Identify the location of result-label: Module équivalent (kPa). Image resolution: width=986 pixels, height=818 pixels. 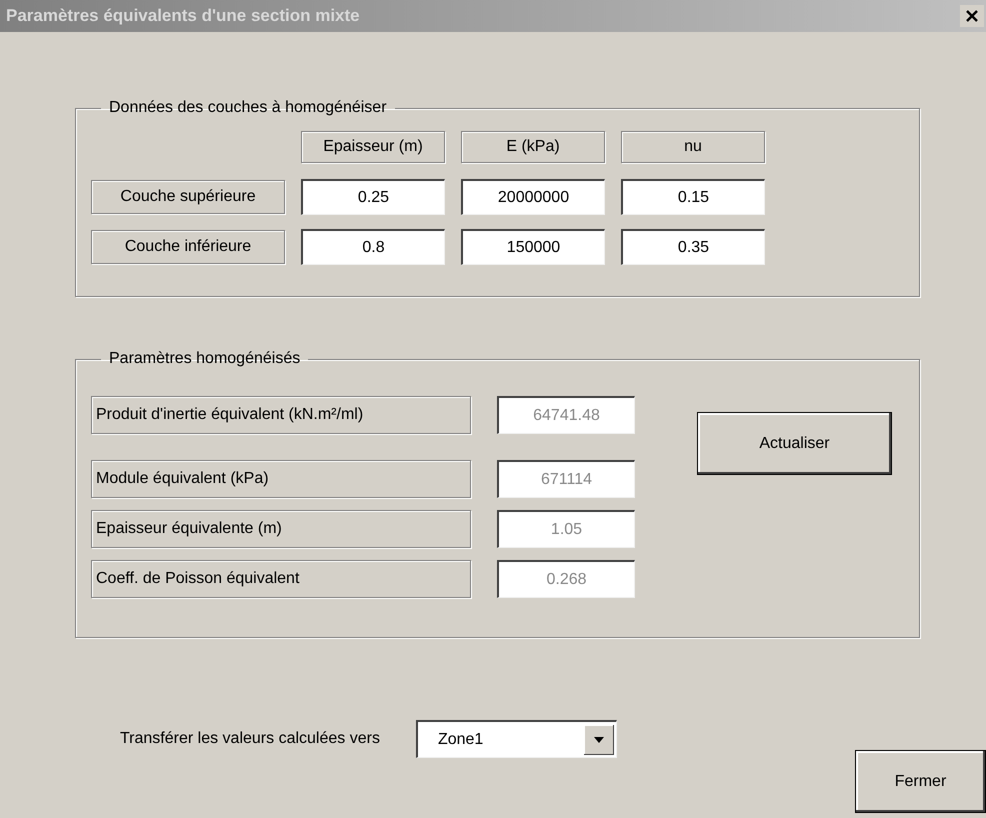
(281, 479).